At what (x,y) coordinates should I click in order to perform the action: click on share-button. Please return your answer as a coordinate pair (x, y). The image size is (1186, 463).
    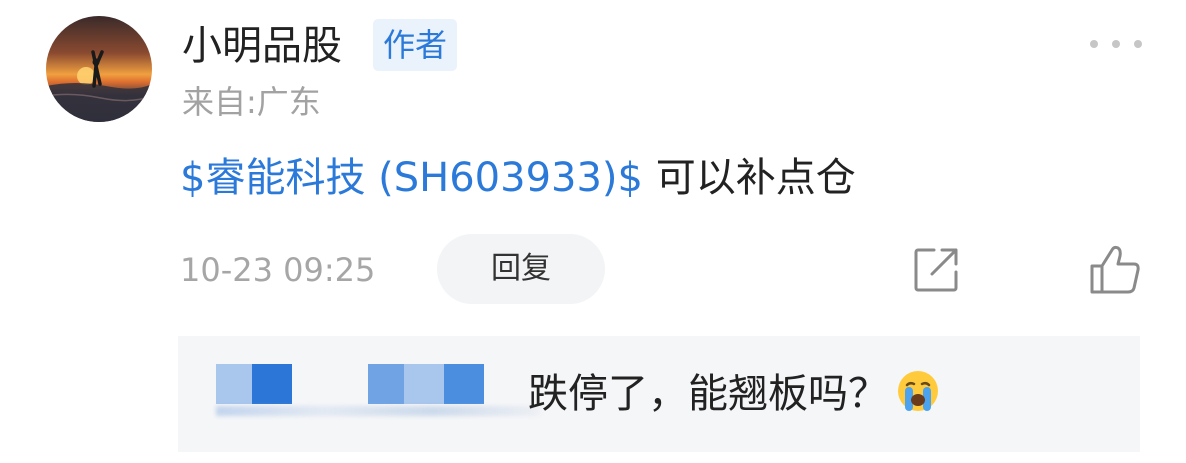
    Looking at the image, I should click on (936, 270).